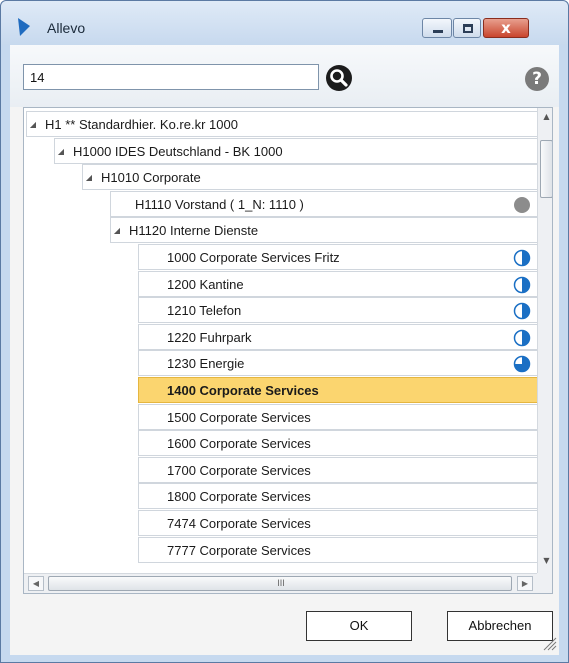 The height and width of the screenshot is (663, 569). What do you see at coordinates (545, 116) in the screenshot?
I see `scroll-up-icon: ▲` at bounding box center [545, 116].